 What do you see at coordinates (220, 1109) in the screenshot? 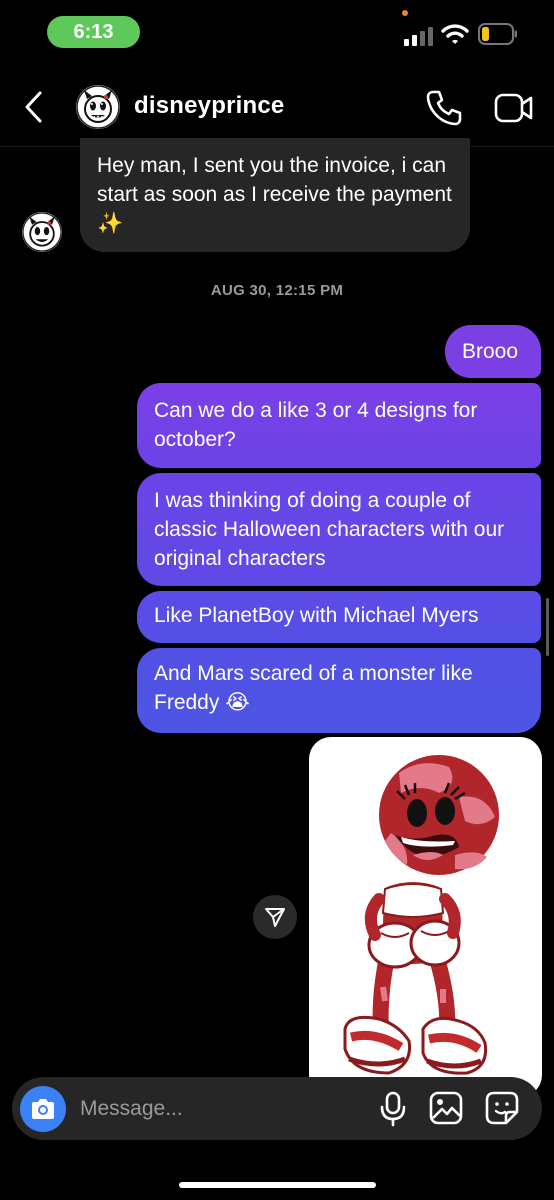
I see `message-input` at bounding box center [220, 1109].